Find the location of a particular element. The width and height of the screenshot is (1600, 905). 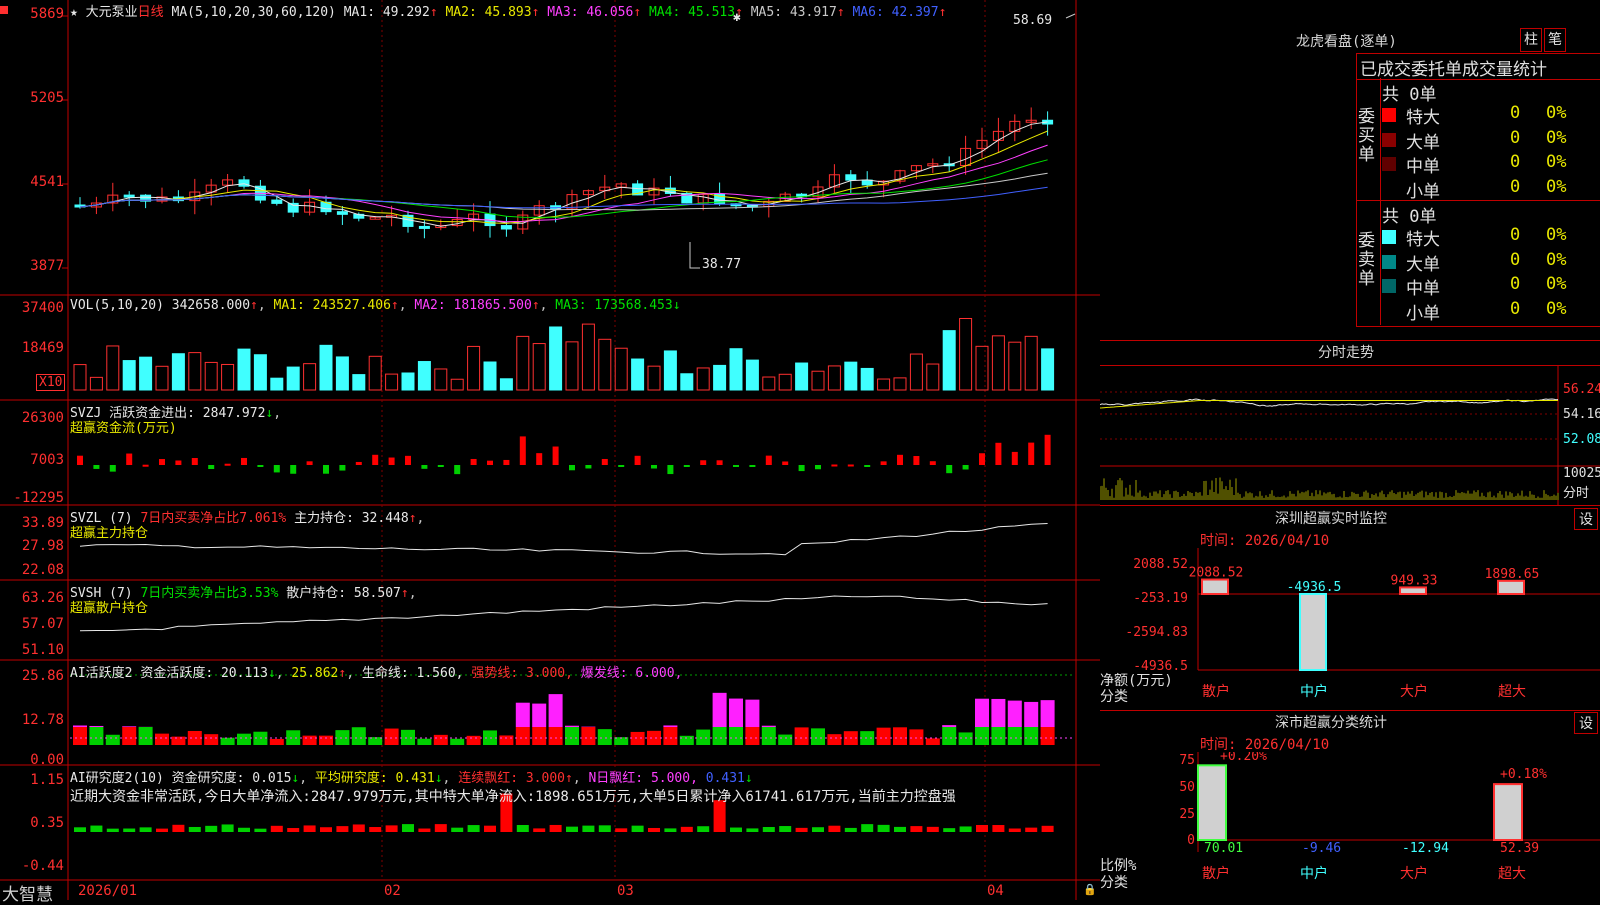

vol-unit-badge: X10 is located at coordinates (50, 382).